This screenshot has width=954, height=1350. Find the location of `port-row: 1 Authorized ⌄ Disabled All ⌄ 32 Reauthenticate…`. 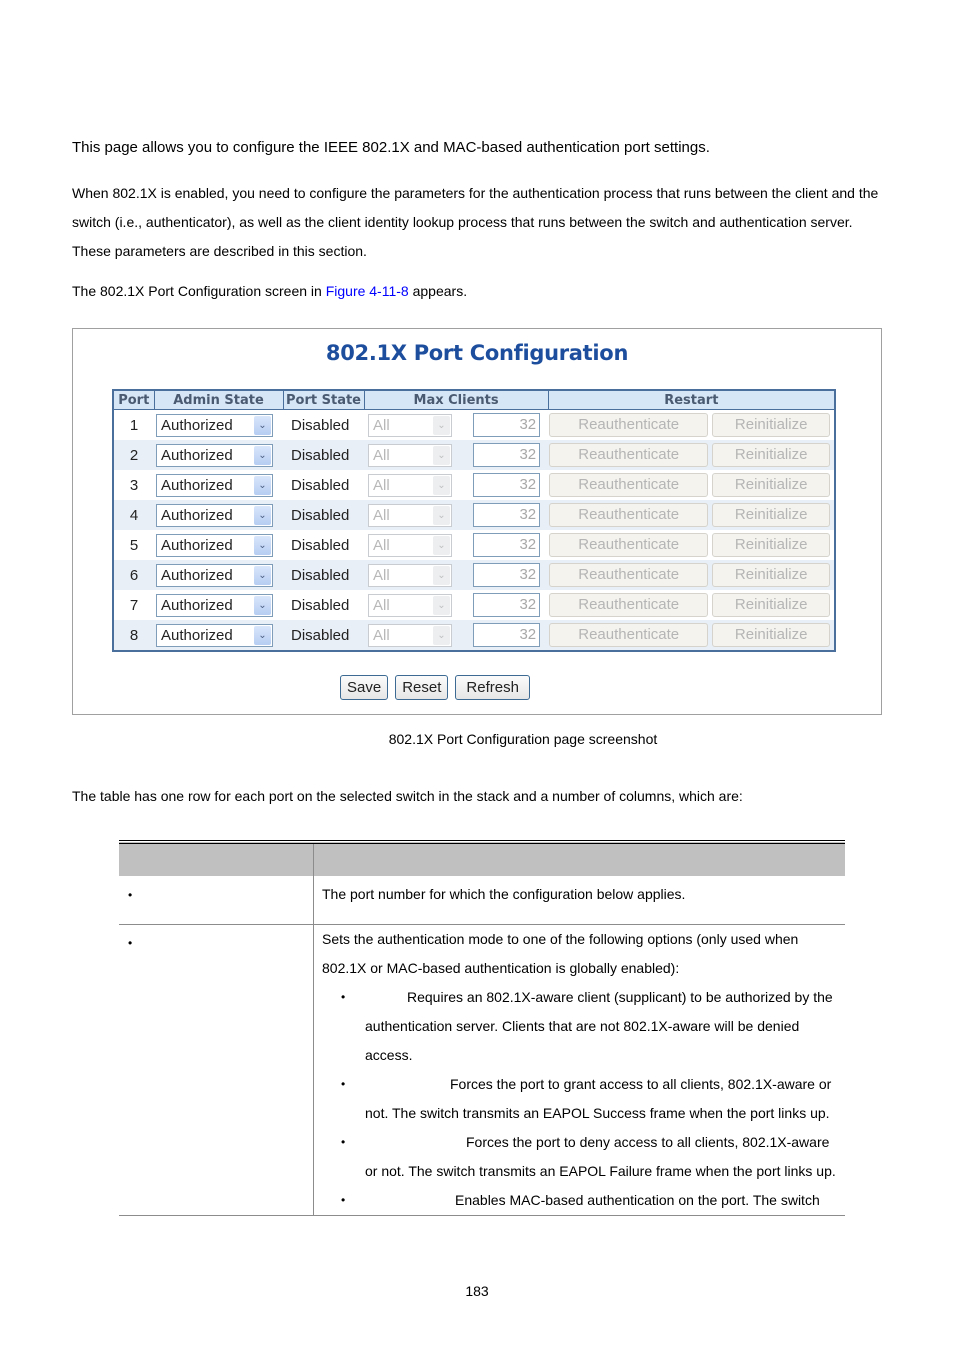

port-row: 1 Authorized ⌄ Disabled All ⌄ 32 Reauthenticate… is located at coordinates (474, 424).